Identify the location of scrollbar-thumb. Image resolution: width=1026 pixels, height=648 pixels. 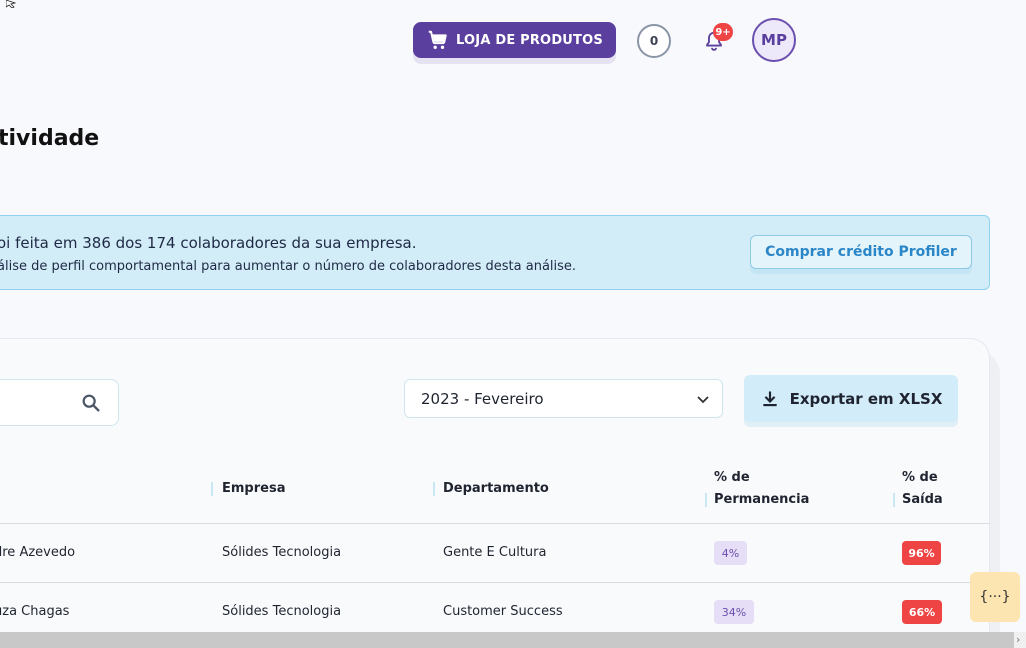
(507, 640).